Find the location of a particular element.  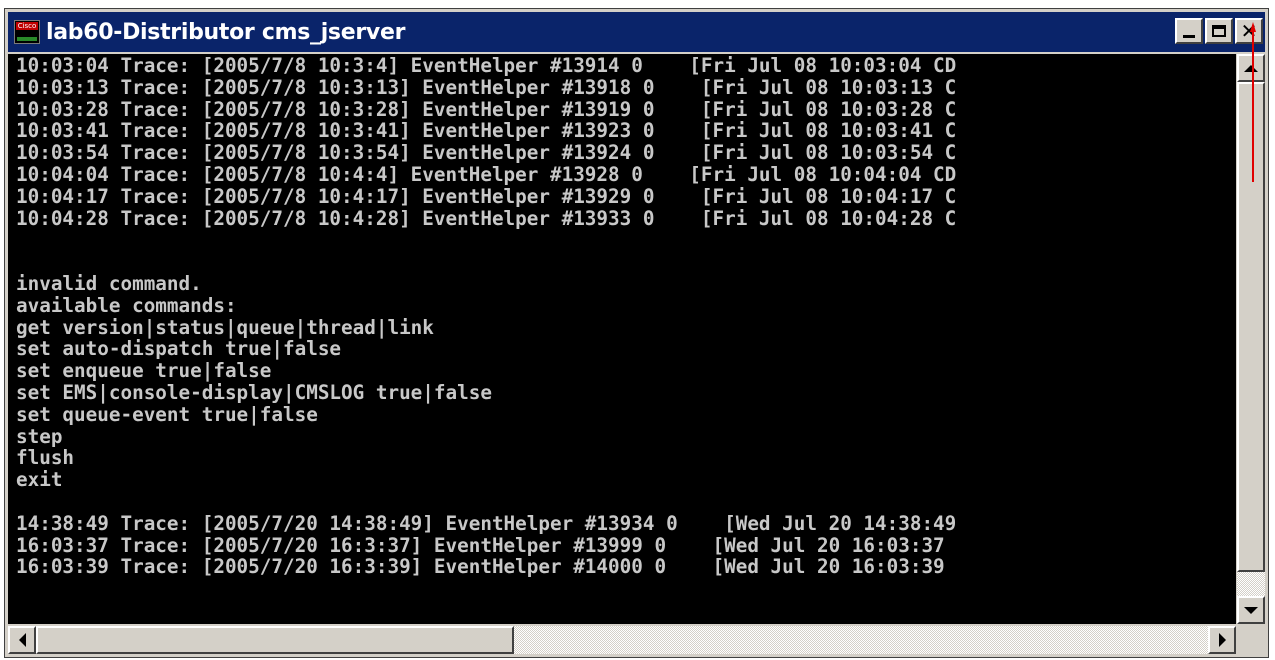

console-line: set queue-event true|false is located at coordinates (167, 414).